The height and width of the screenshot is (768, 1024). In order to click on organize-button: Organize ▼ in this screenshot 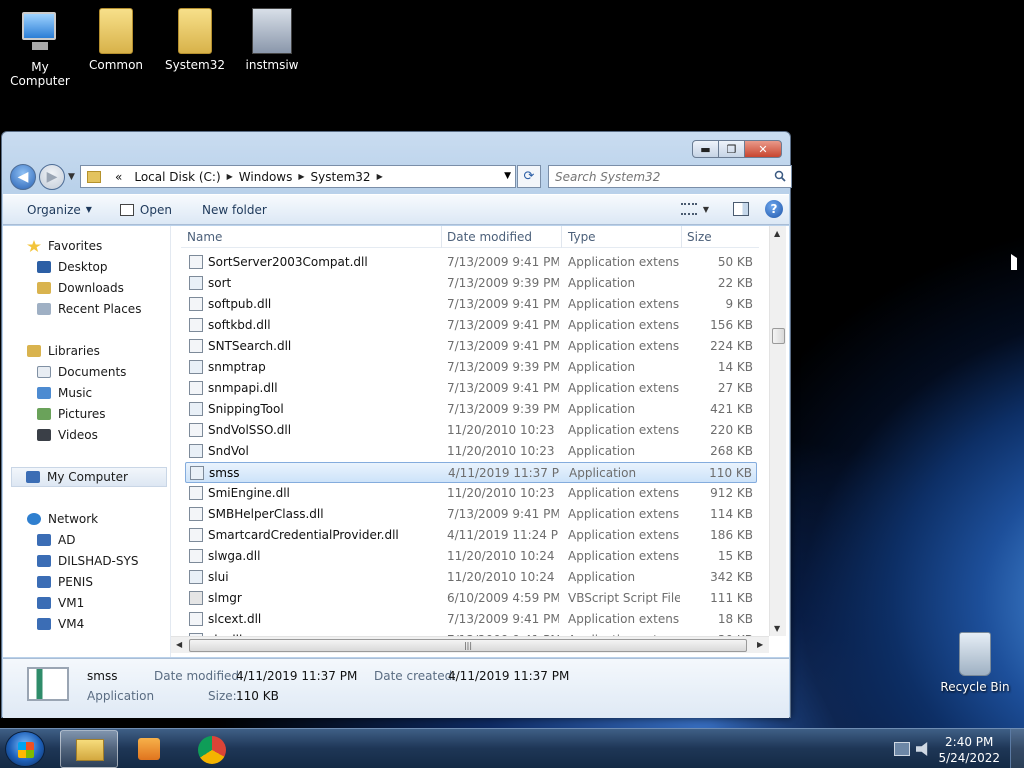, I will do `click(59, 210)`.